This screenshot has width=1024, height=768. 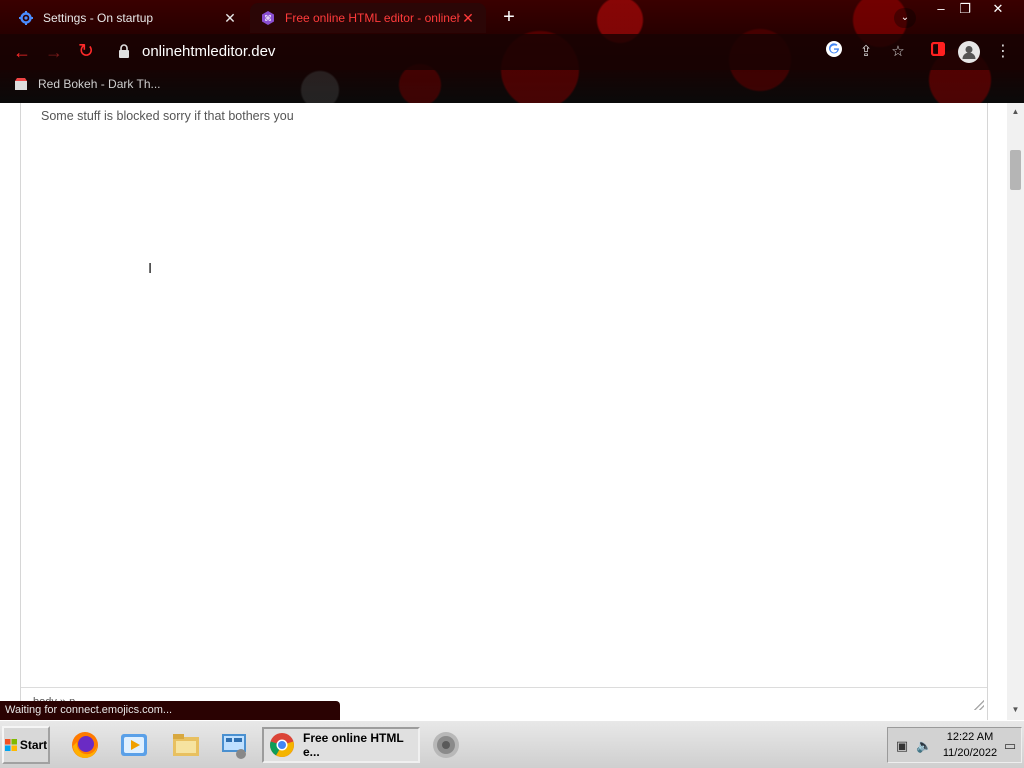 What do you see at coordinates (1015, 411) in the screenshot?
I see `vertical-scrollbar: ▲ ▼` at bounding box center [1015, 411].